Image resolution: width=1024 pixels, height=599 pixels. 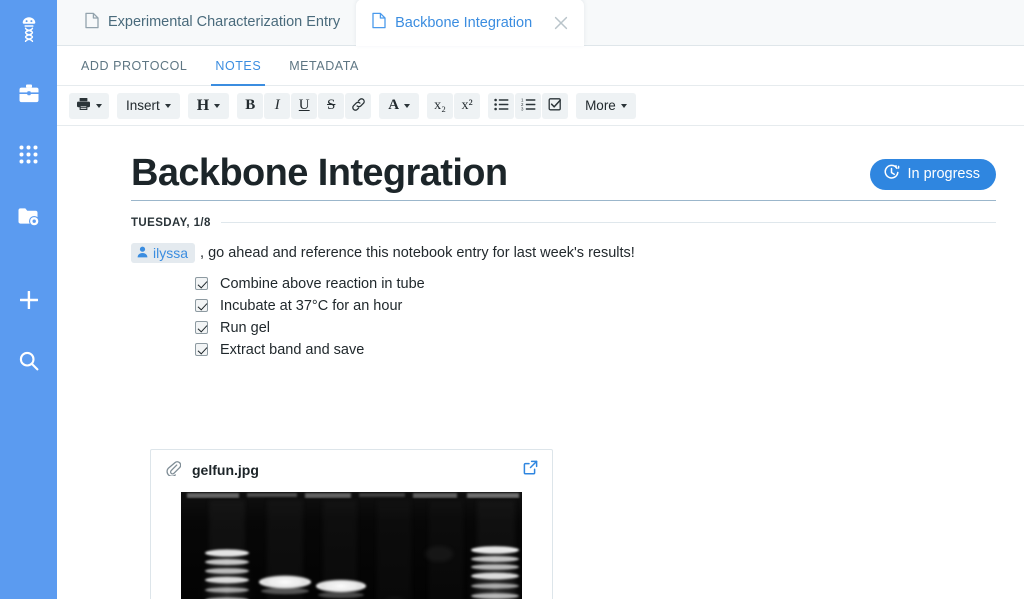 I want to click on date-row: TUESDAY, 1/8, so click(x=563, y=223).